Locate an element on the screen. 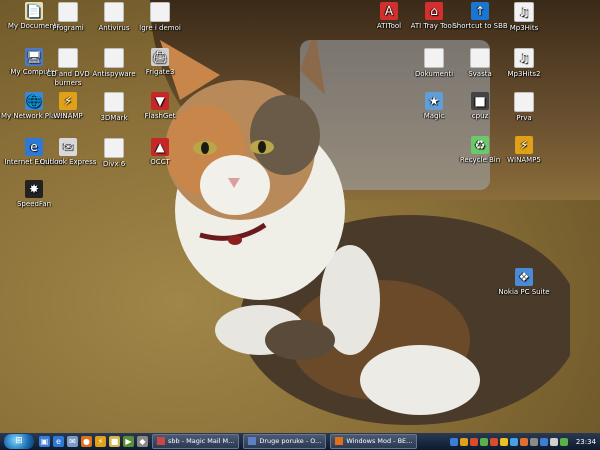 The image size is (600, 450). shortcut-to-sbb-icon: ↑ is located at coordinates (480, 11).